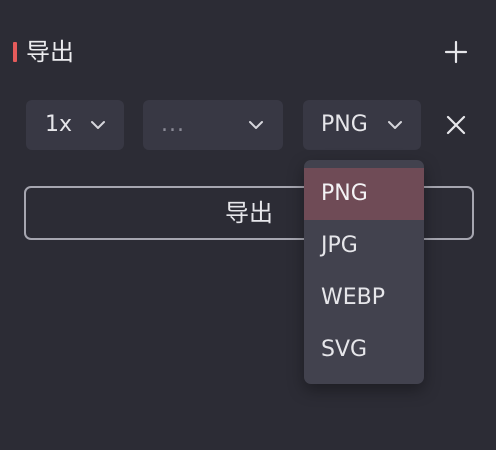  What do you see at coordinates (364, 246) in the screenshot?
I see `format-option-jpg: JPG` at bounding box center [364, 246].